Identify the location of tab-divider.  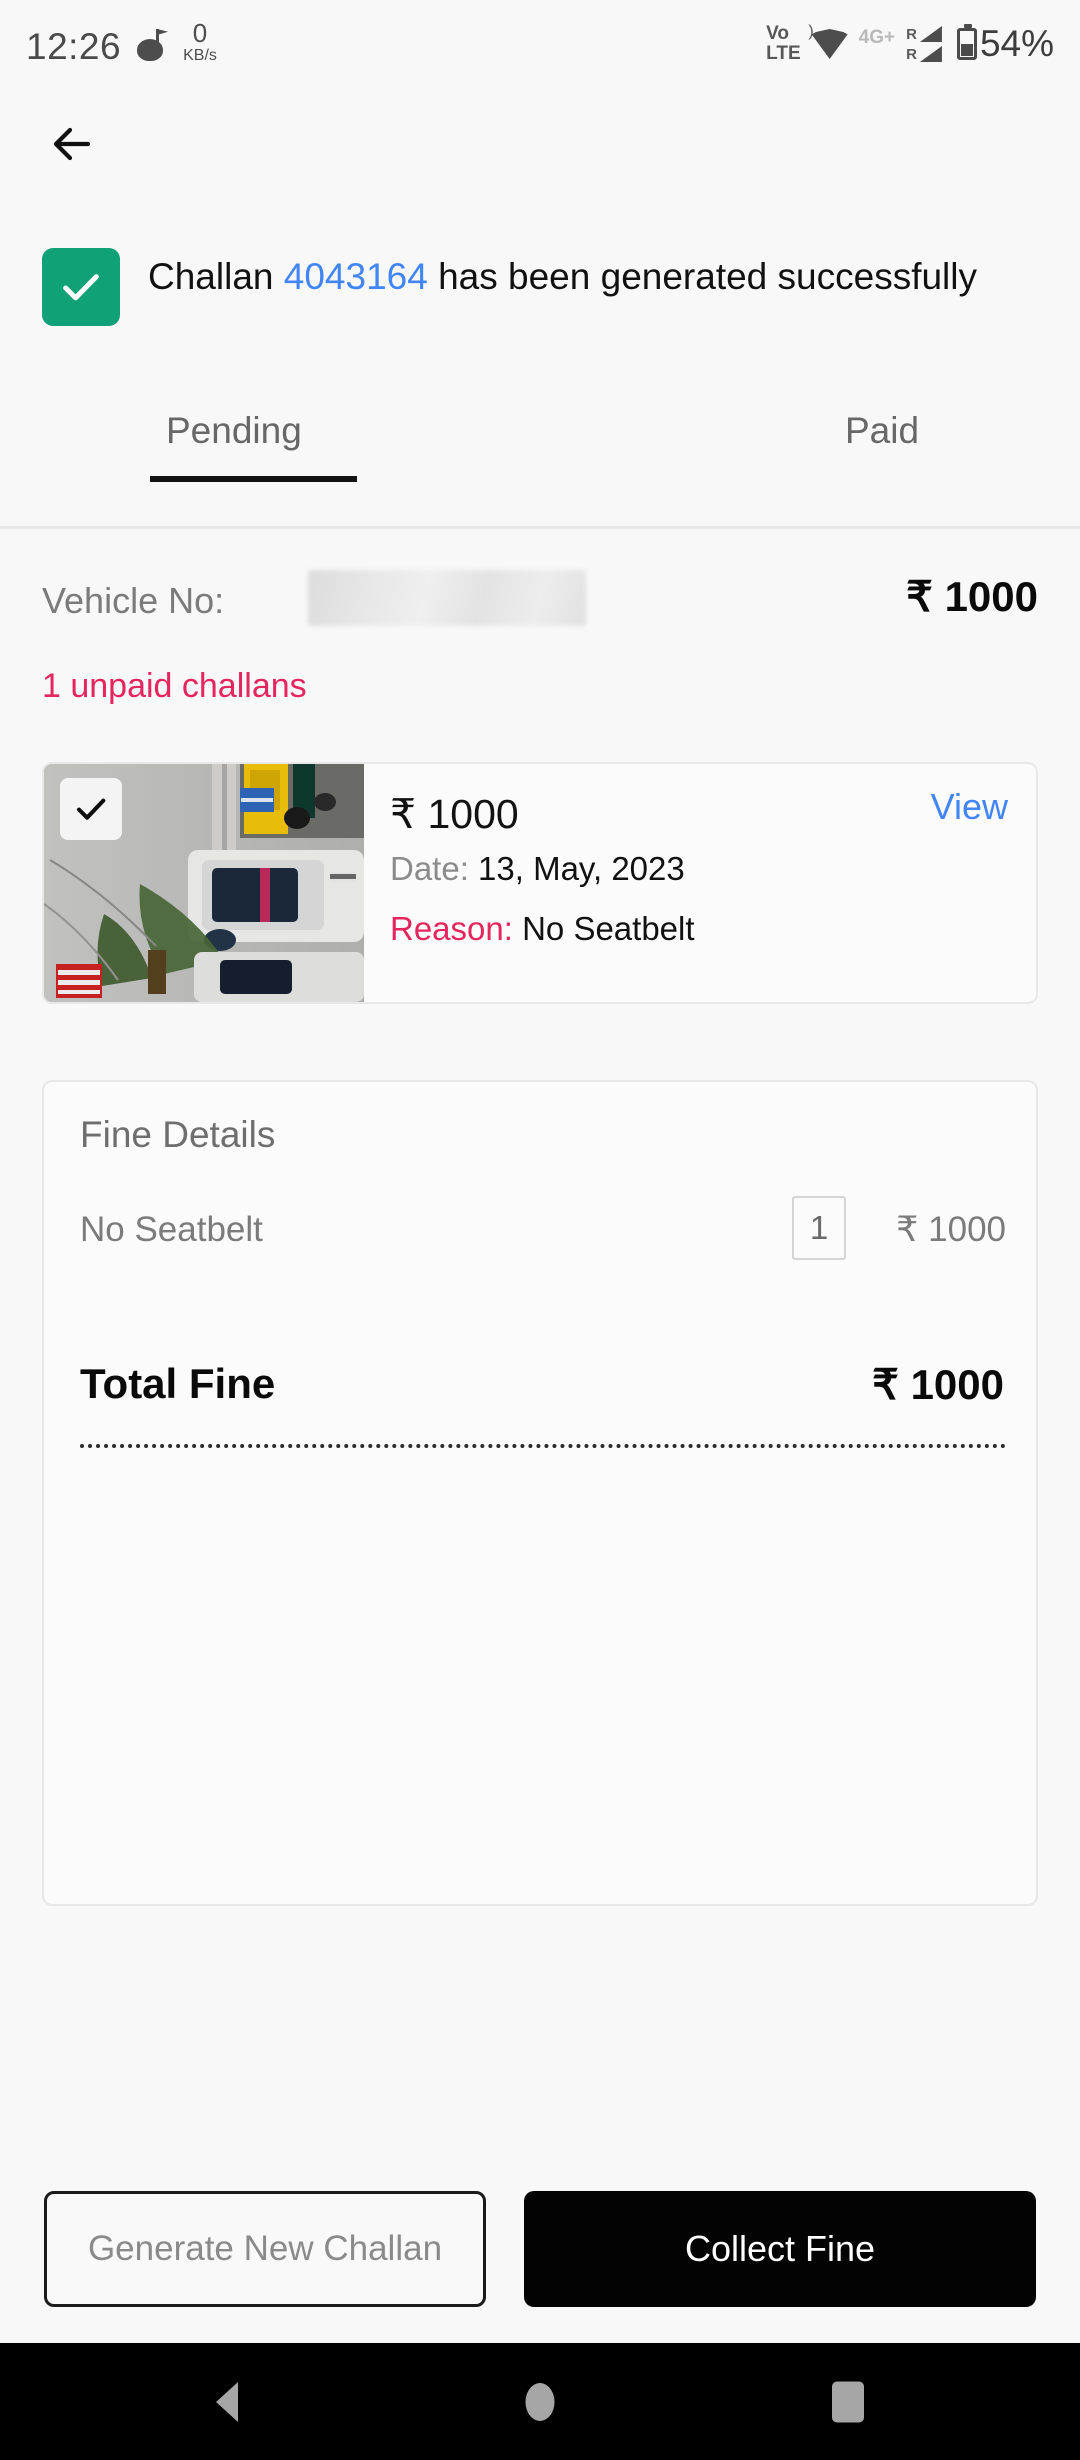
(540, 527).